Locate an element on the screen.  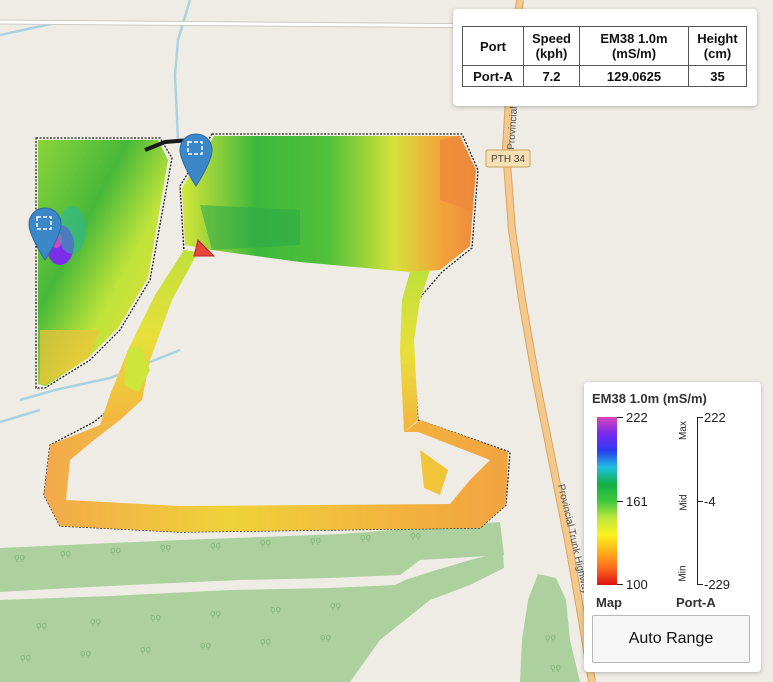
header-port: Port is located at coordinates (493, 46).